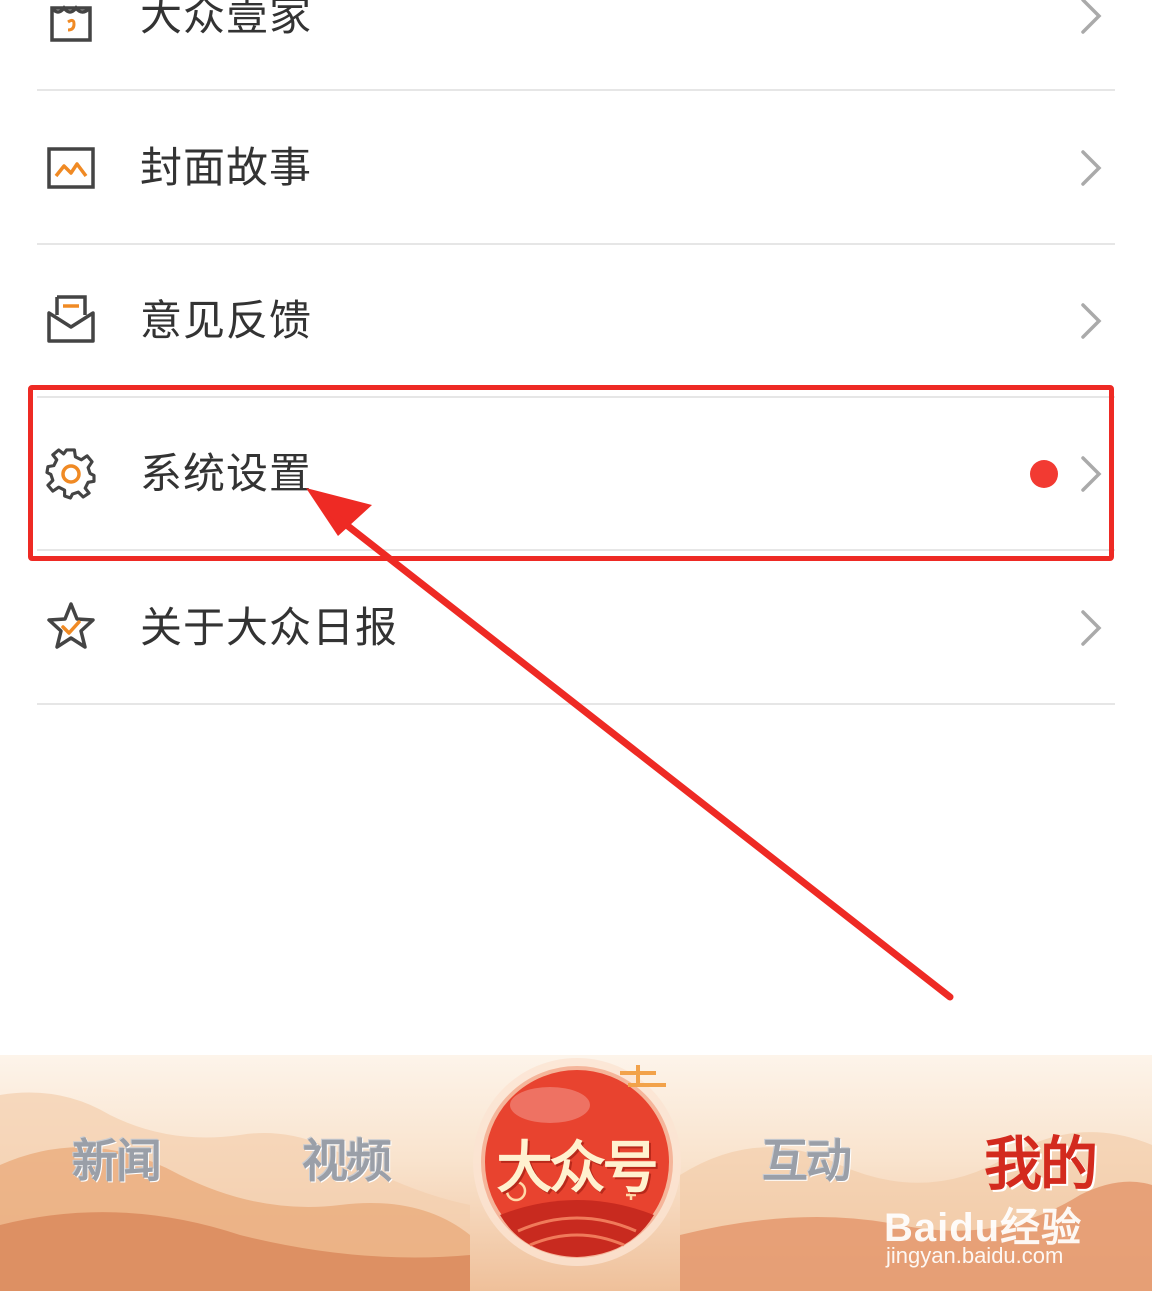 Image resolution: width=1152 pixels, height=1291 pixels. I want to click on divider, so click(576, 704).